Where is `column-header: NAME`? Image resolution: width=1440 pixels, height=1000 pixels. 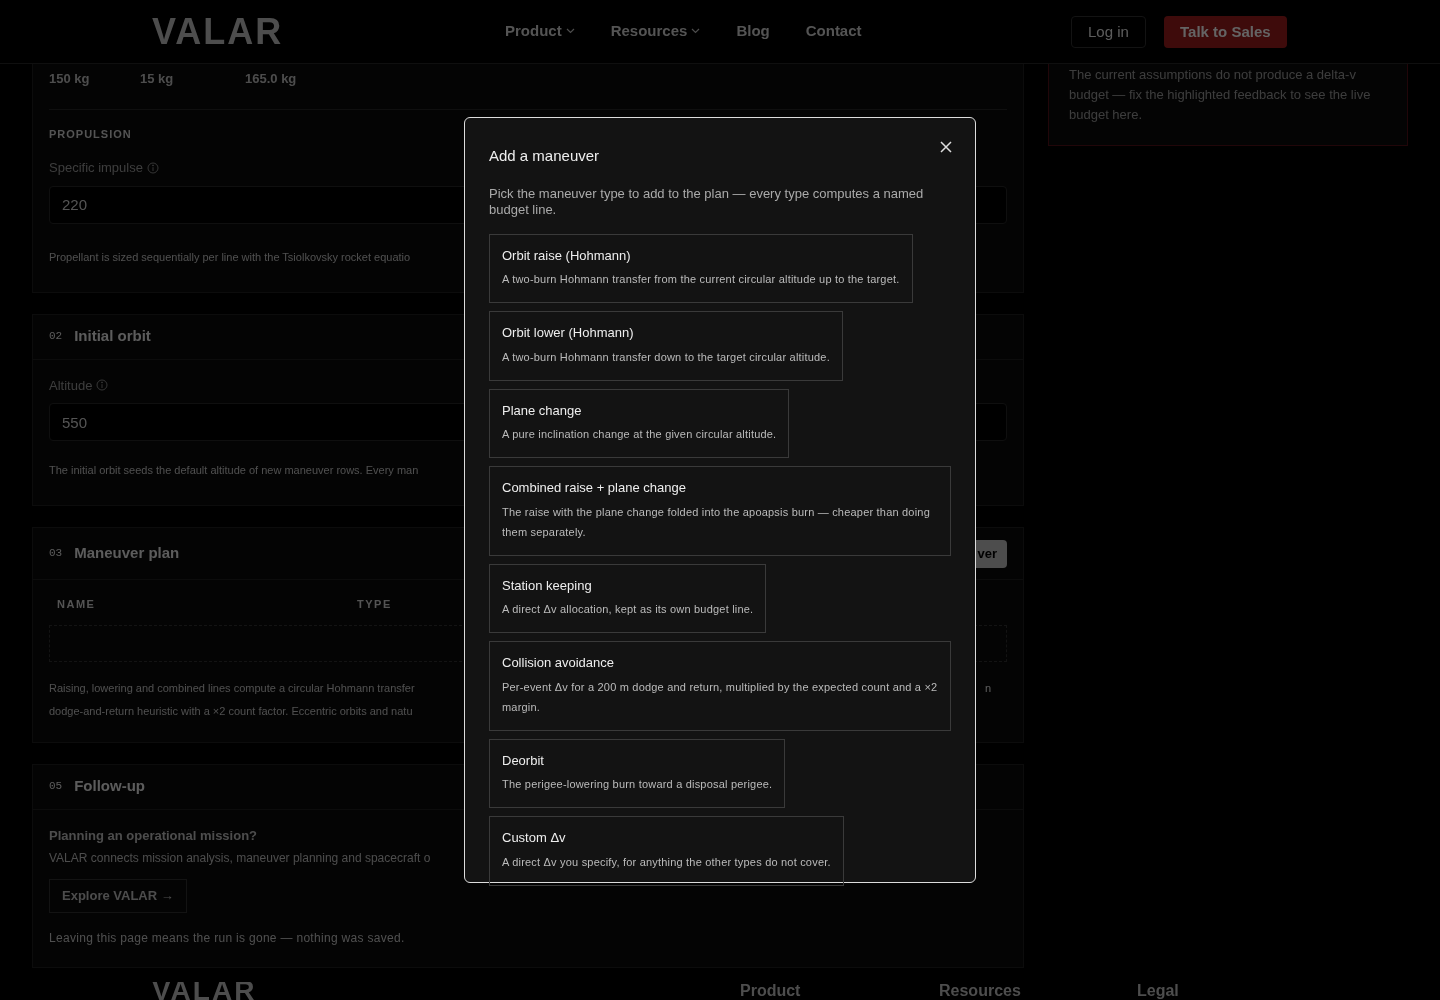 column-header: NAME is located at coordinates (76, 604).